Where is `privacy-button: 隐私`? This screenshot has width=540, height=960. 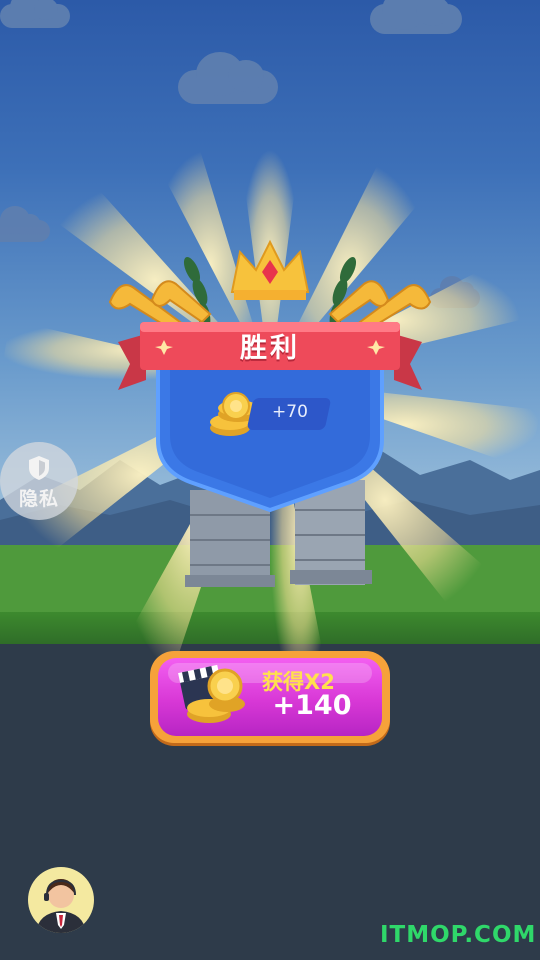
privacy-button: 隐私 is located at coordinates (39, 481).